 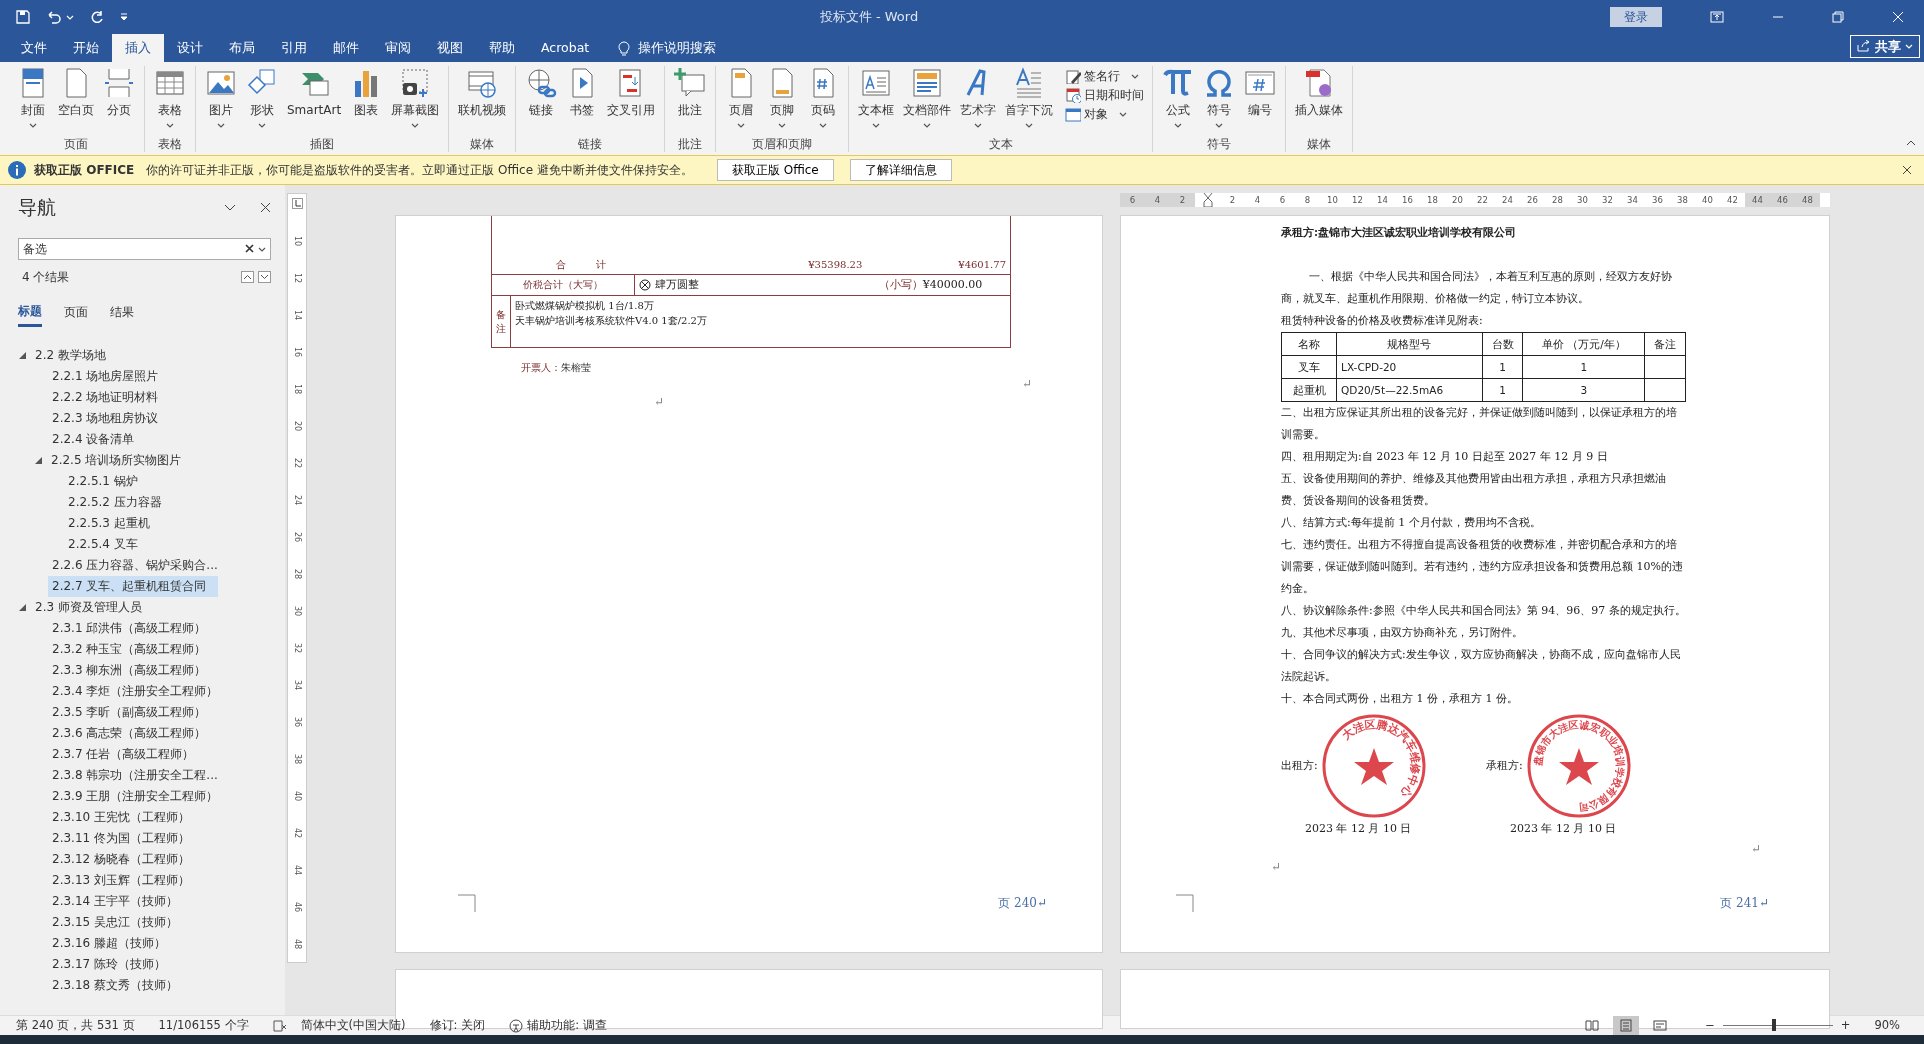 I want to click on redo-icon, so click(x=97, y=17).